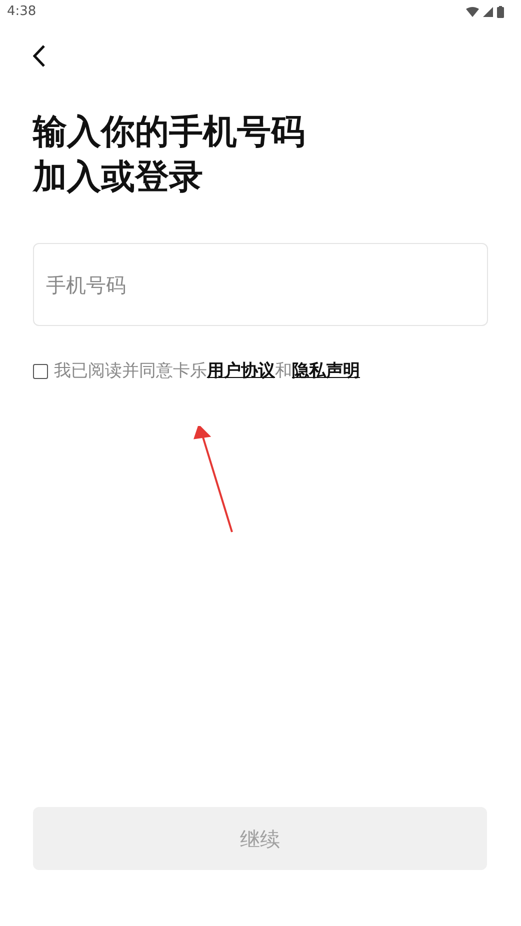 Image resolution: width=521 pixels, height=926 pixels. What do you see at coordinates (40, 372) in the screenshot?
I see `agreement-checkbox` at bounding box center [40, 372].